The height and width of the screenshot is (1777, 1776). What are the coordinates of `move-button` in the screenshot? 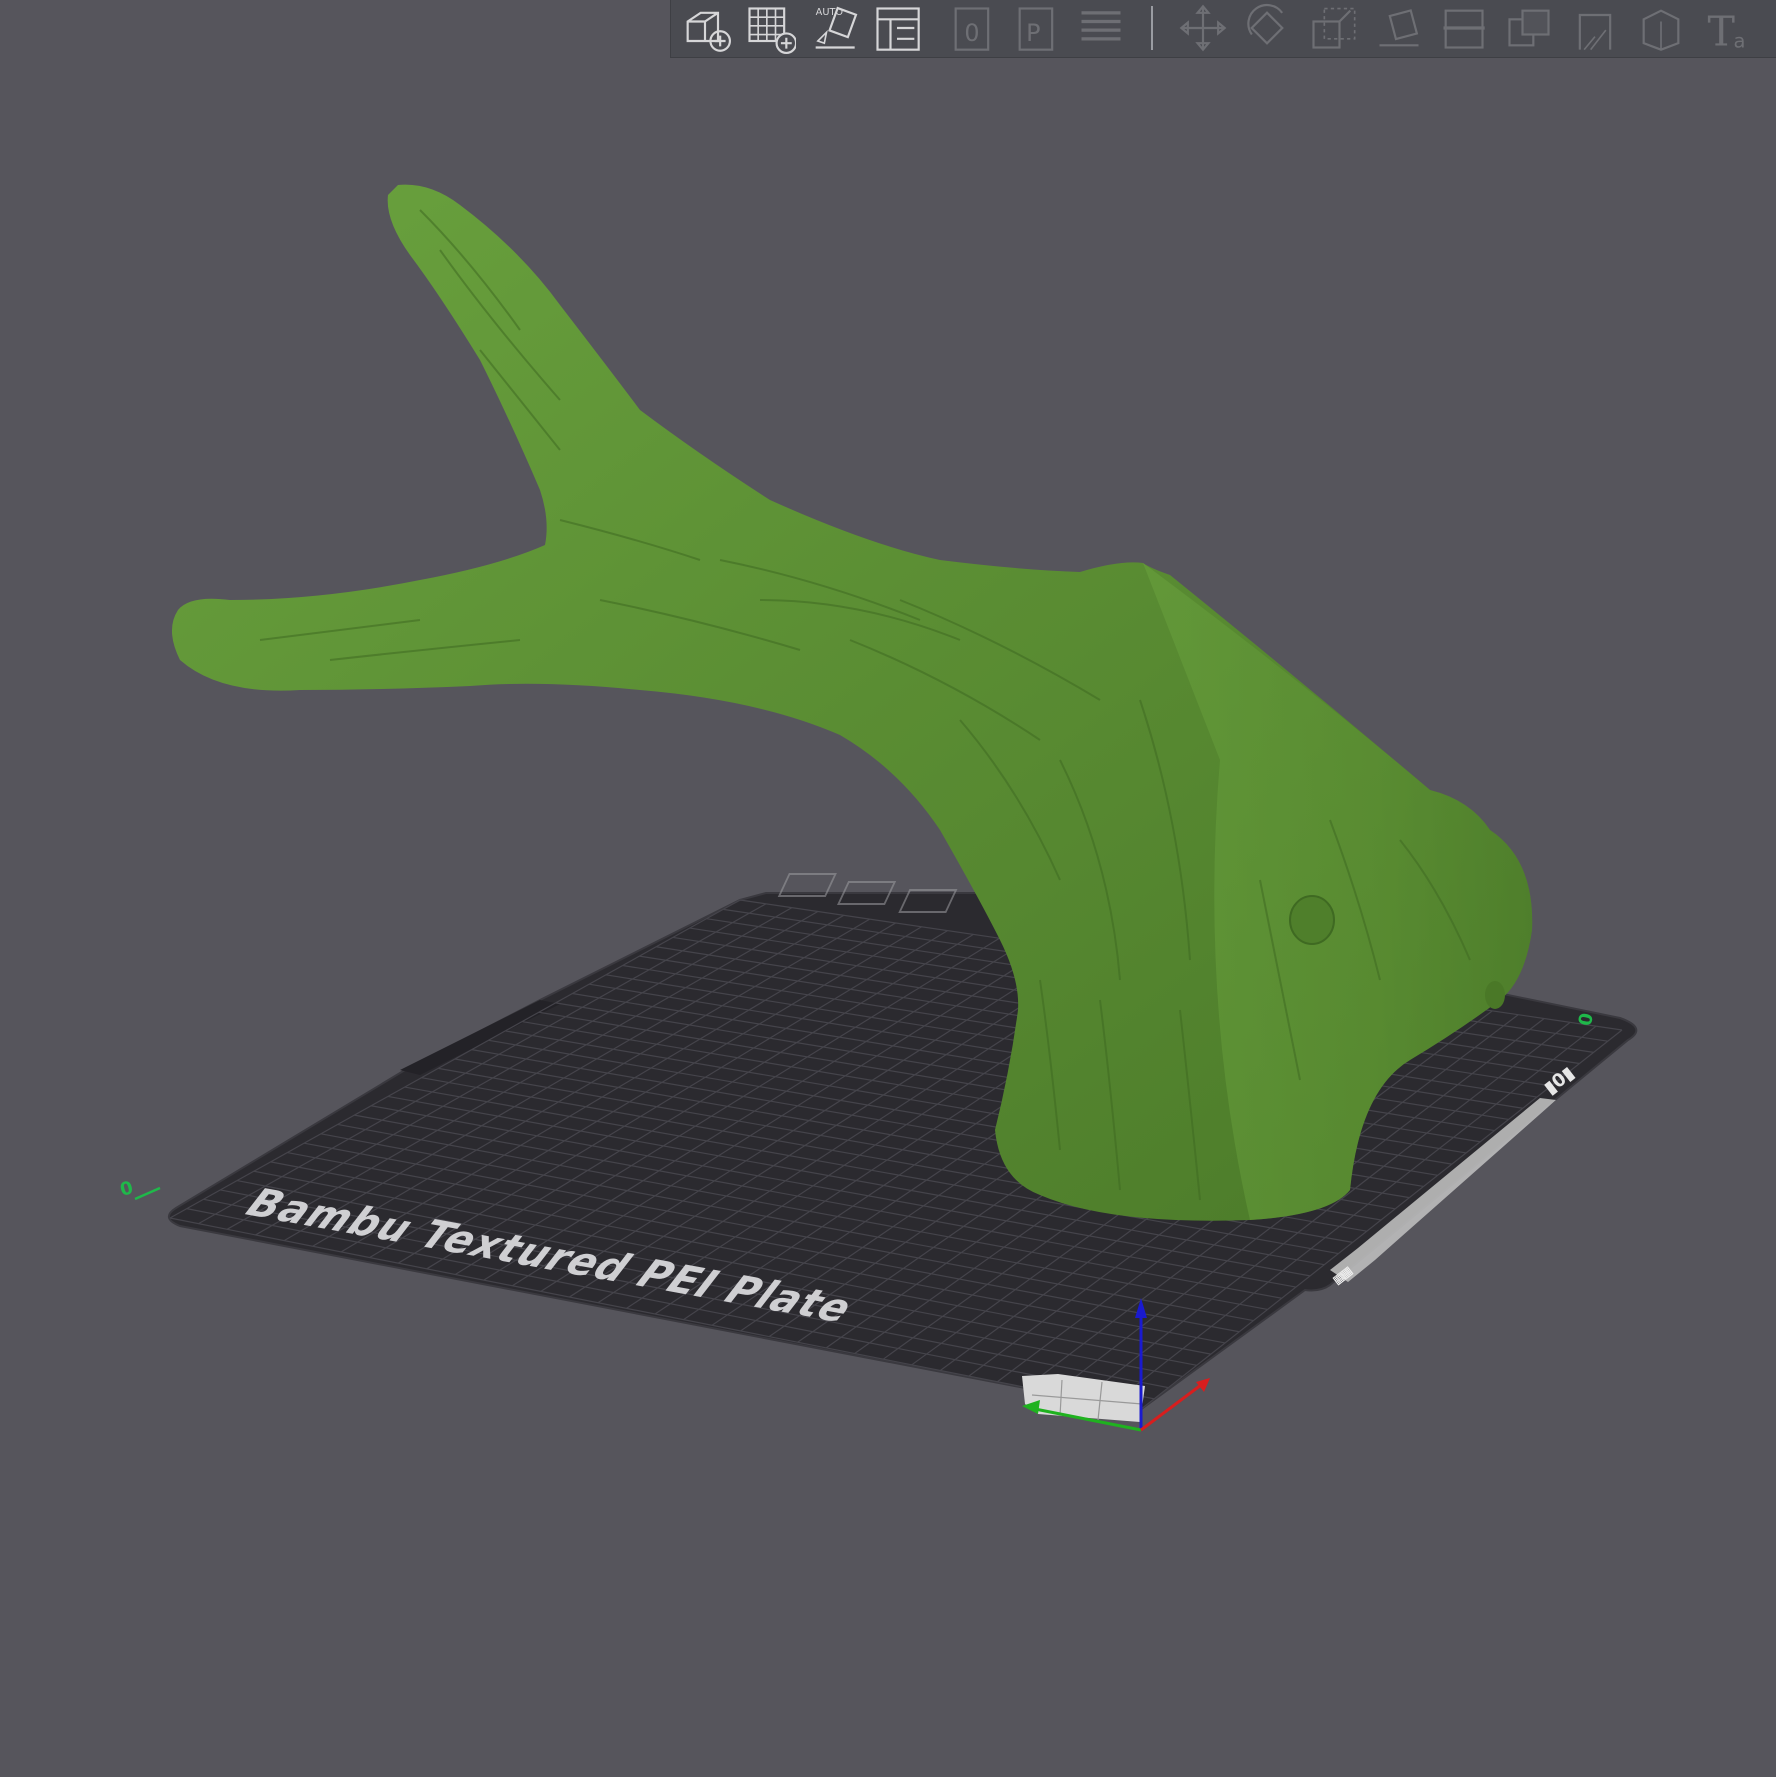 It's located at (1203, 28).